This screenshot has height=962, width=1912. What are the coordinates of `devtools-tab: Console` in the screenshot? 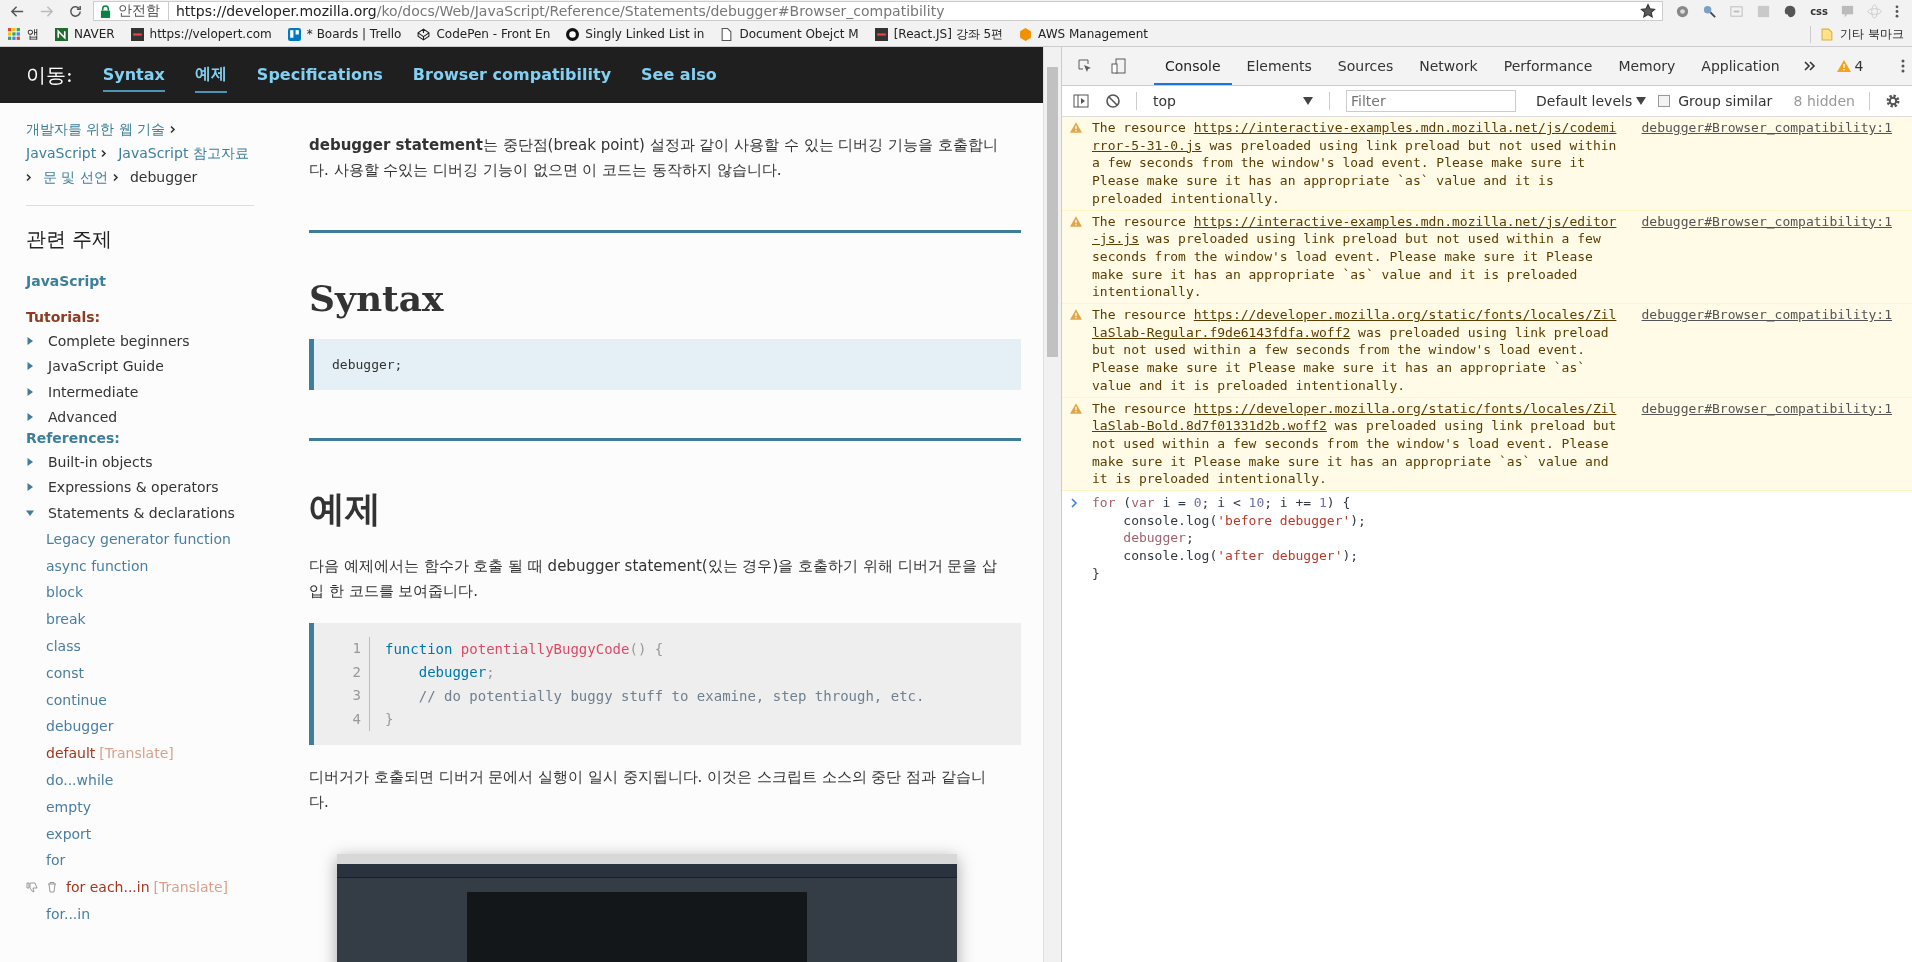 It's located at (1193, 66).